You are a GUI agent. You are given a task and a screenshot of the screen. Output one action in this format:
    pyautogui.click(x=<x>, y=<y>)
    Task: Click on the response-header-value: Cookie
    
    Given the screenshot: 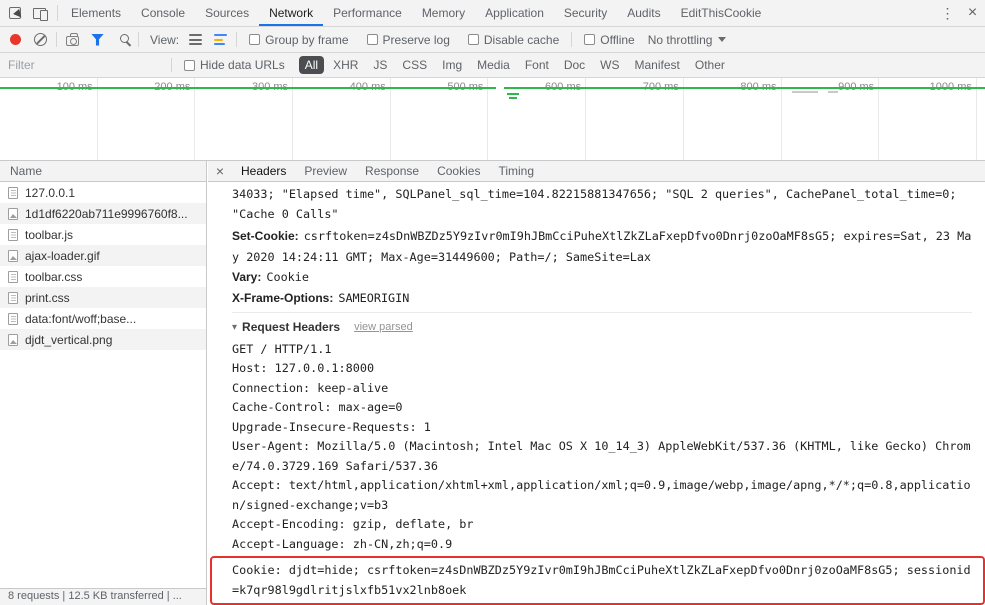 What is the action you would take?
    pyautogui.click(x=287, y=277)
    